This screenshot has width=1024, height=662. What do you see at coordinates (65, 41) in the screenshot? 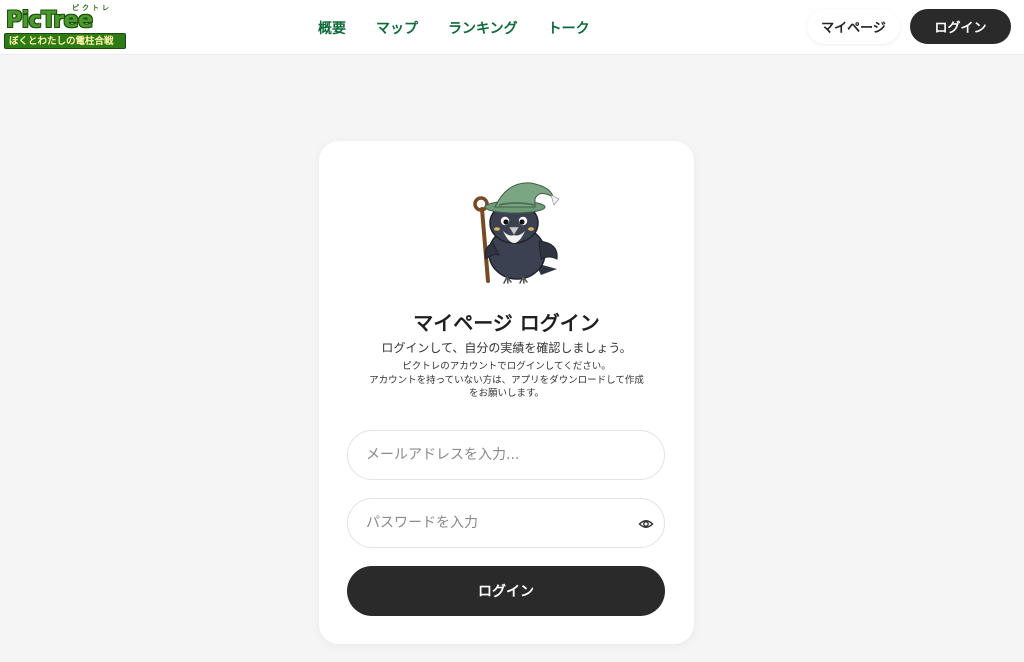
I see `logo-subtitle: ぼくとわたしの電柱合戦` at bounding box center [65, 41].